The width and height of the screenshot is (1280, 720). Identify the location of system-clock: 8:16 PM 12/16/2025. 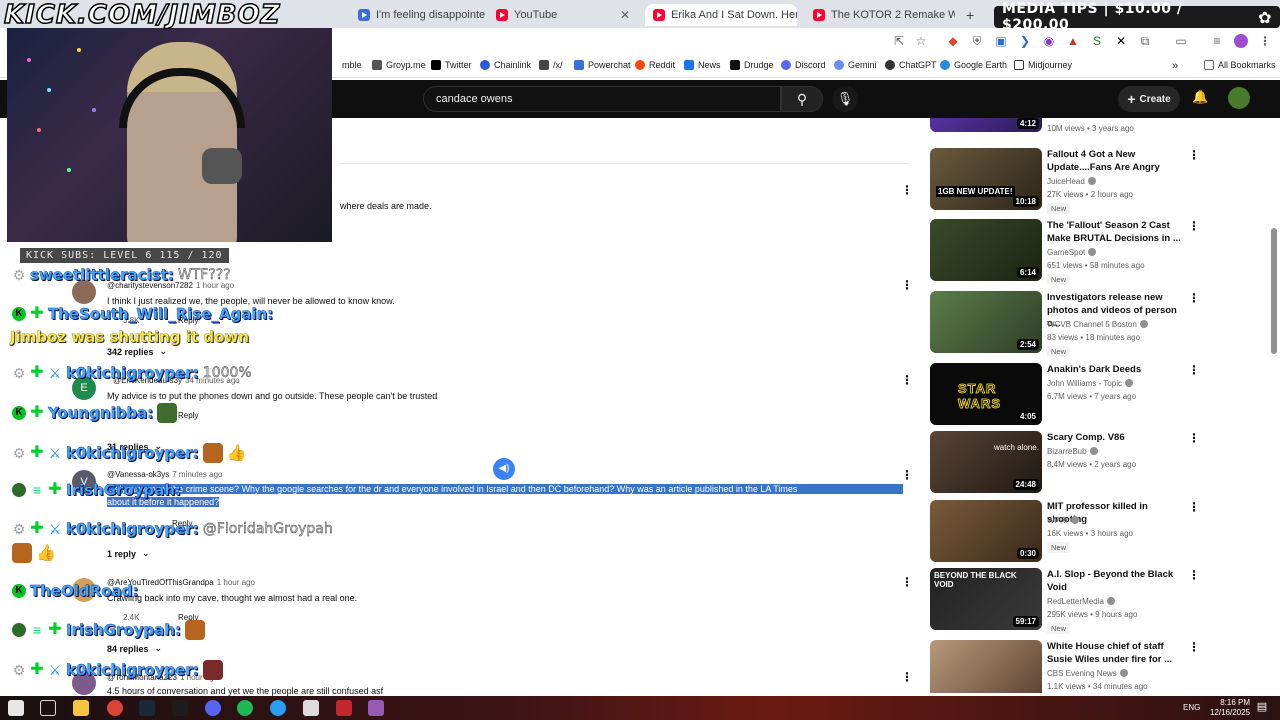
(1230, 708).